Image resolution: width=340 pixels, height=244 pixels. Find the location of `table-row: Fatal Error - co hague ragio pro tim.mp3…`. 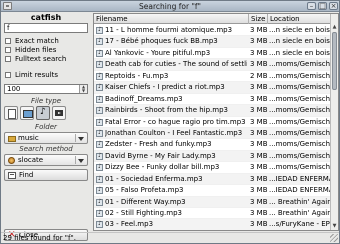

table-row: Fatal Error - co hague ragio pro tim.mp3… is located at coordinates (213, 122).